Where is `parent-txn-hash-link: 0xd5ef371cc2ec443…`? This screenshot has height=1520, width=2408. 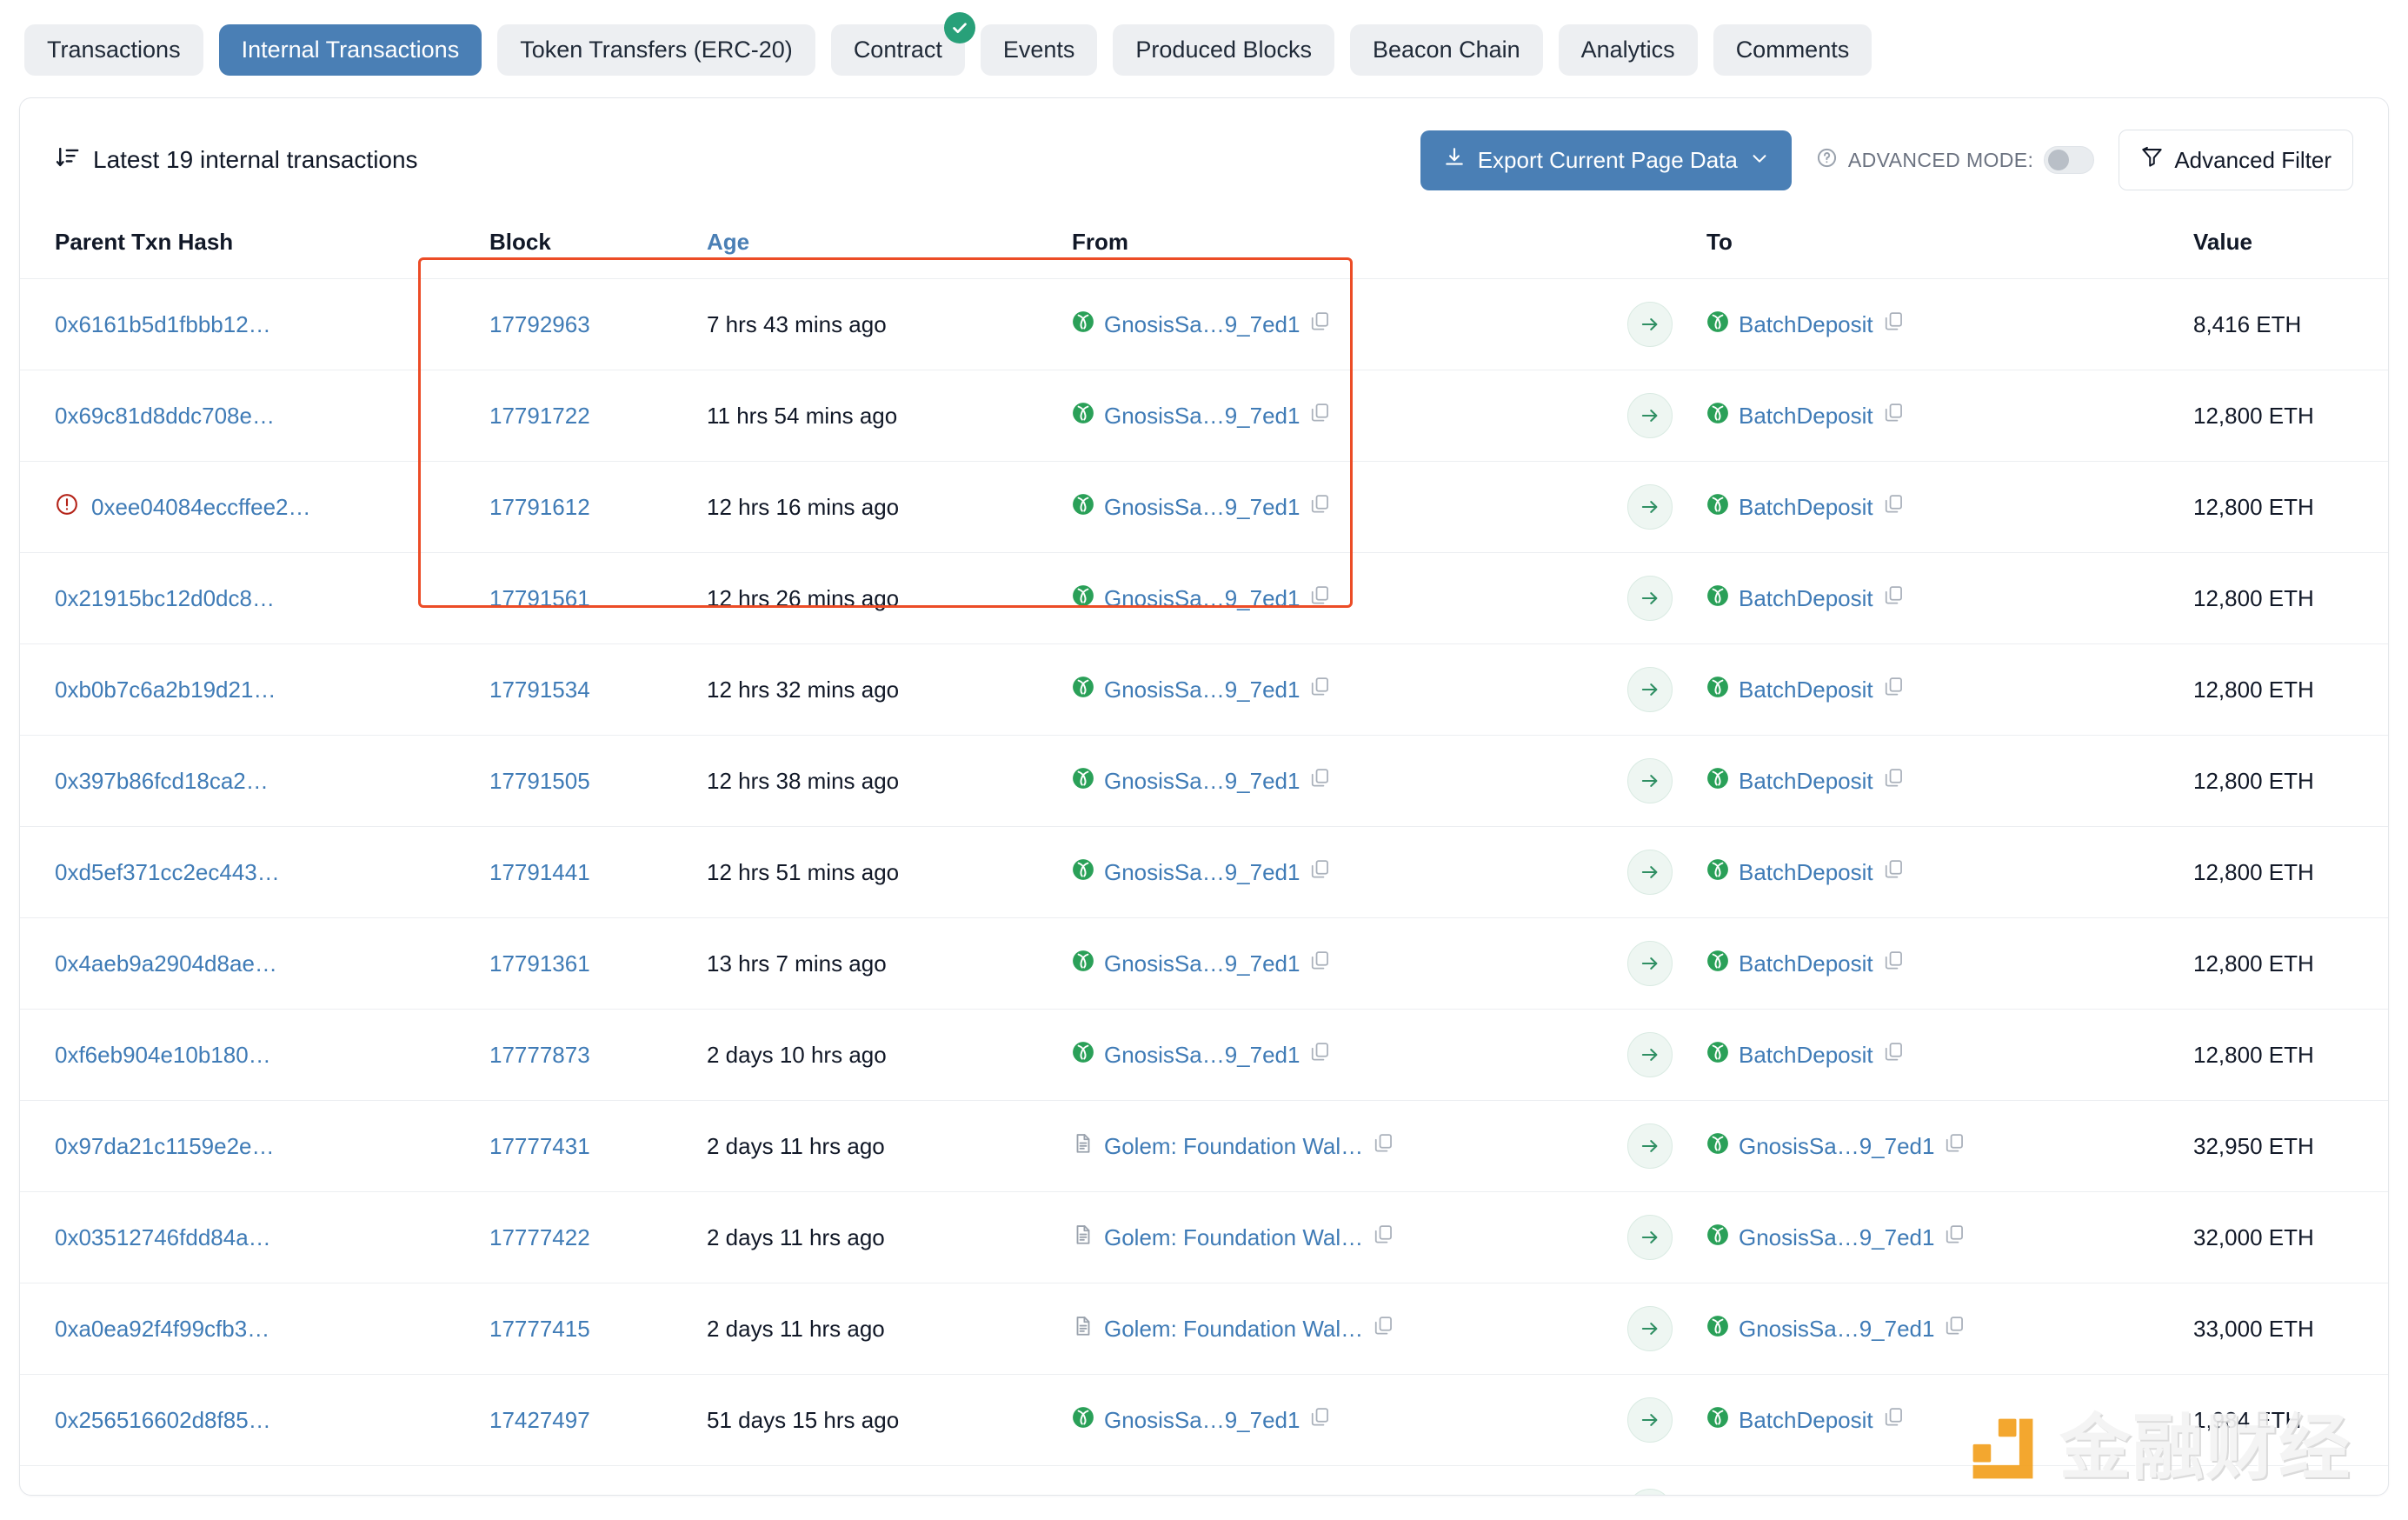 parent-txn-hash-link: 0xd5ef371cc2ec443… is located at coordinates (168, 872).